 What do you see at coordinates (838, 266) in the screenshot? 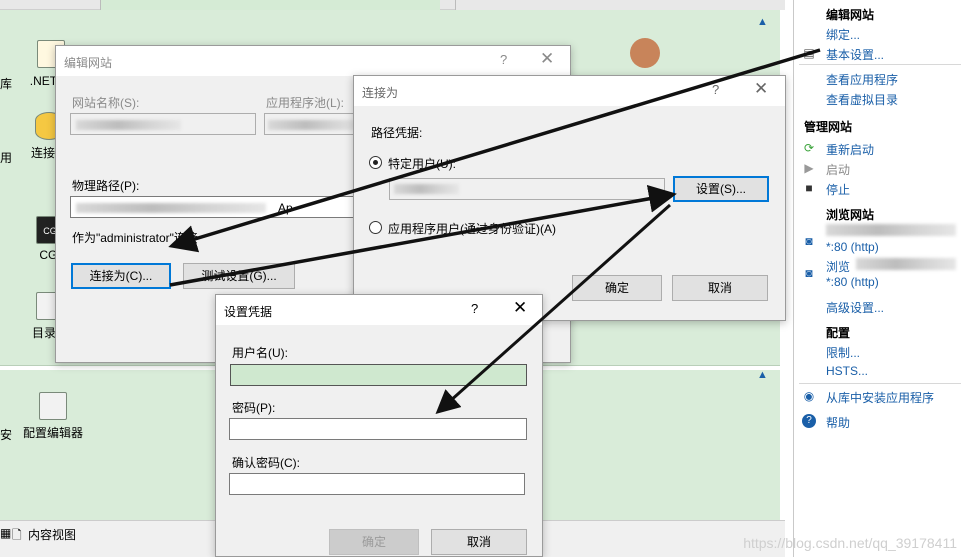
I see `browse-link-prefix: 浏览` at bounding box center [838, 266].